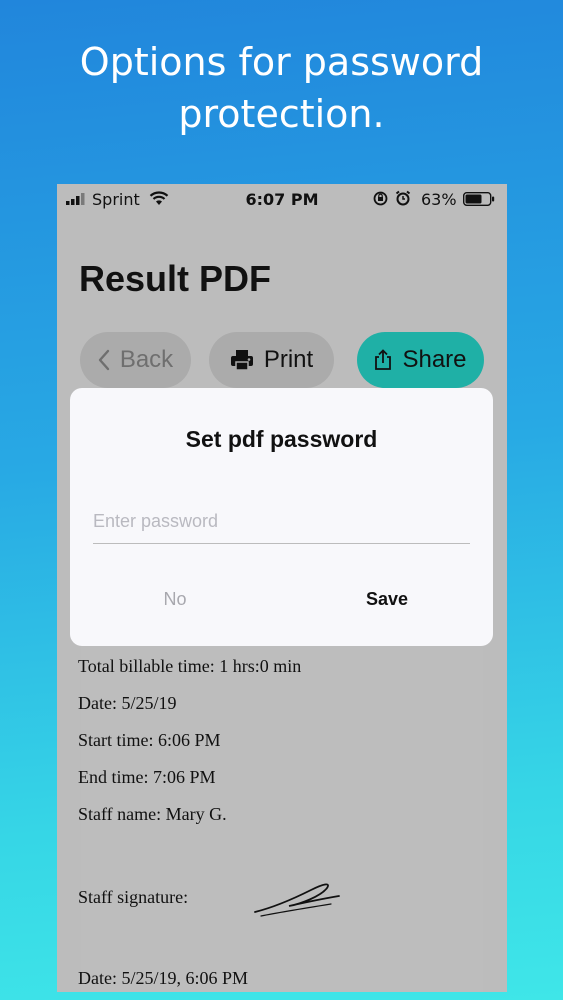 This screenshot has height=1000, width=563. Describe the element at coordinates (127, 703) in the screenshot. I see `doc-date: Date: 5/25/19` at that location.